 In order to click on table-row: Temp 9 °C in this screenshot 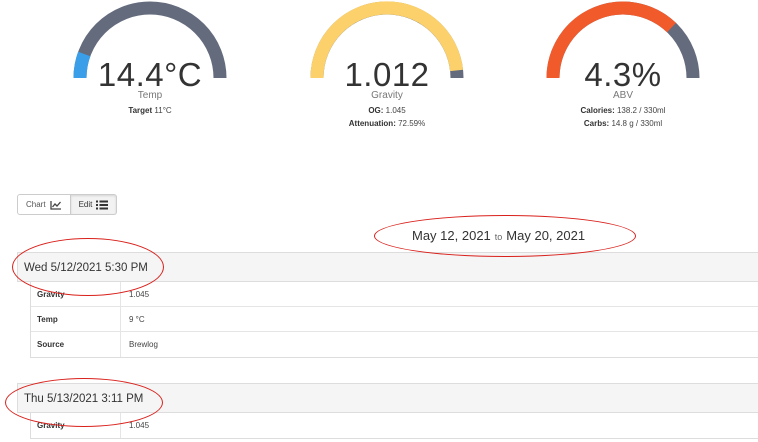, I will do `click(394, 319)`.